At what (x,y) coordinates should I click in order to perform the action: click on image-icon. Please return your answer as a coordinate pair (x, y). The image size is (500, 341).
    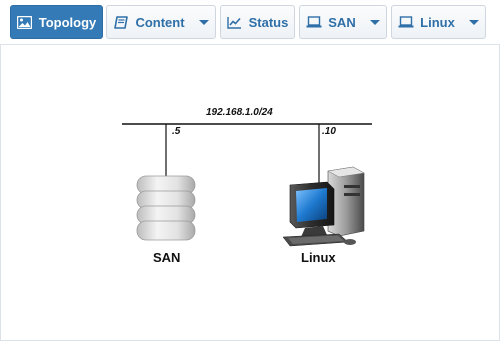
    Looking at the image, I should click on (25, 22).